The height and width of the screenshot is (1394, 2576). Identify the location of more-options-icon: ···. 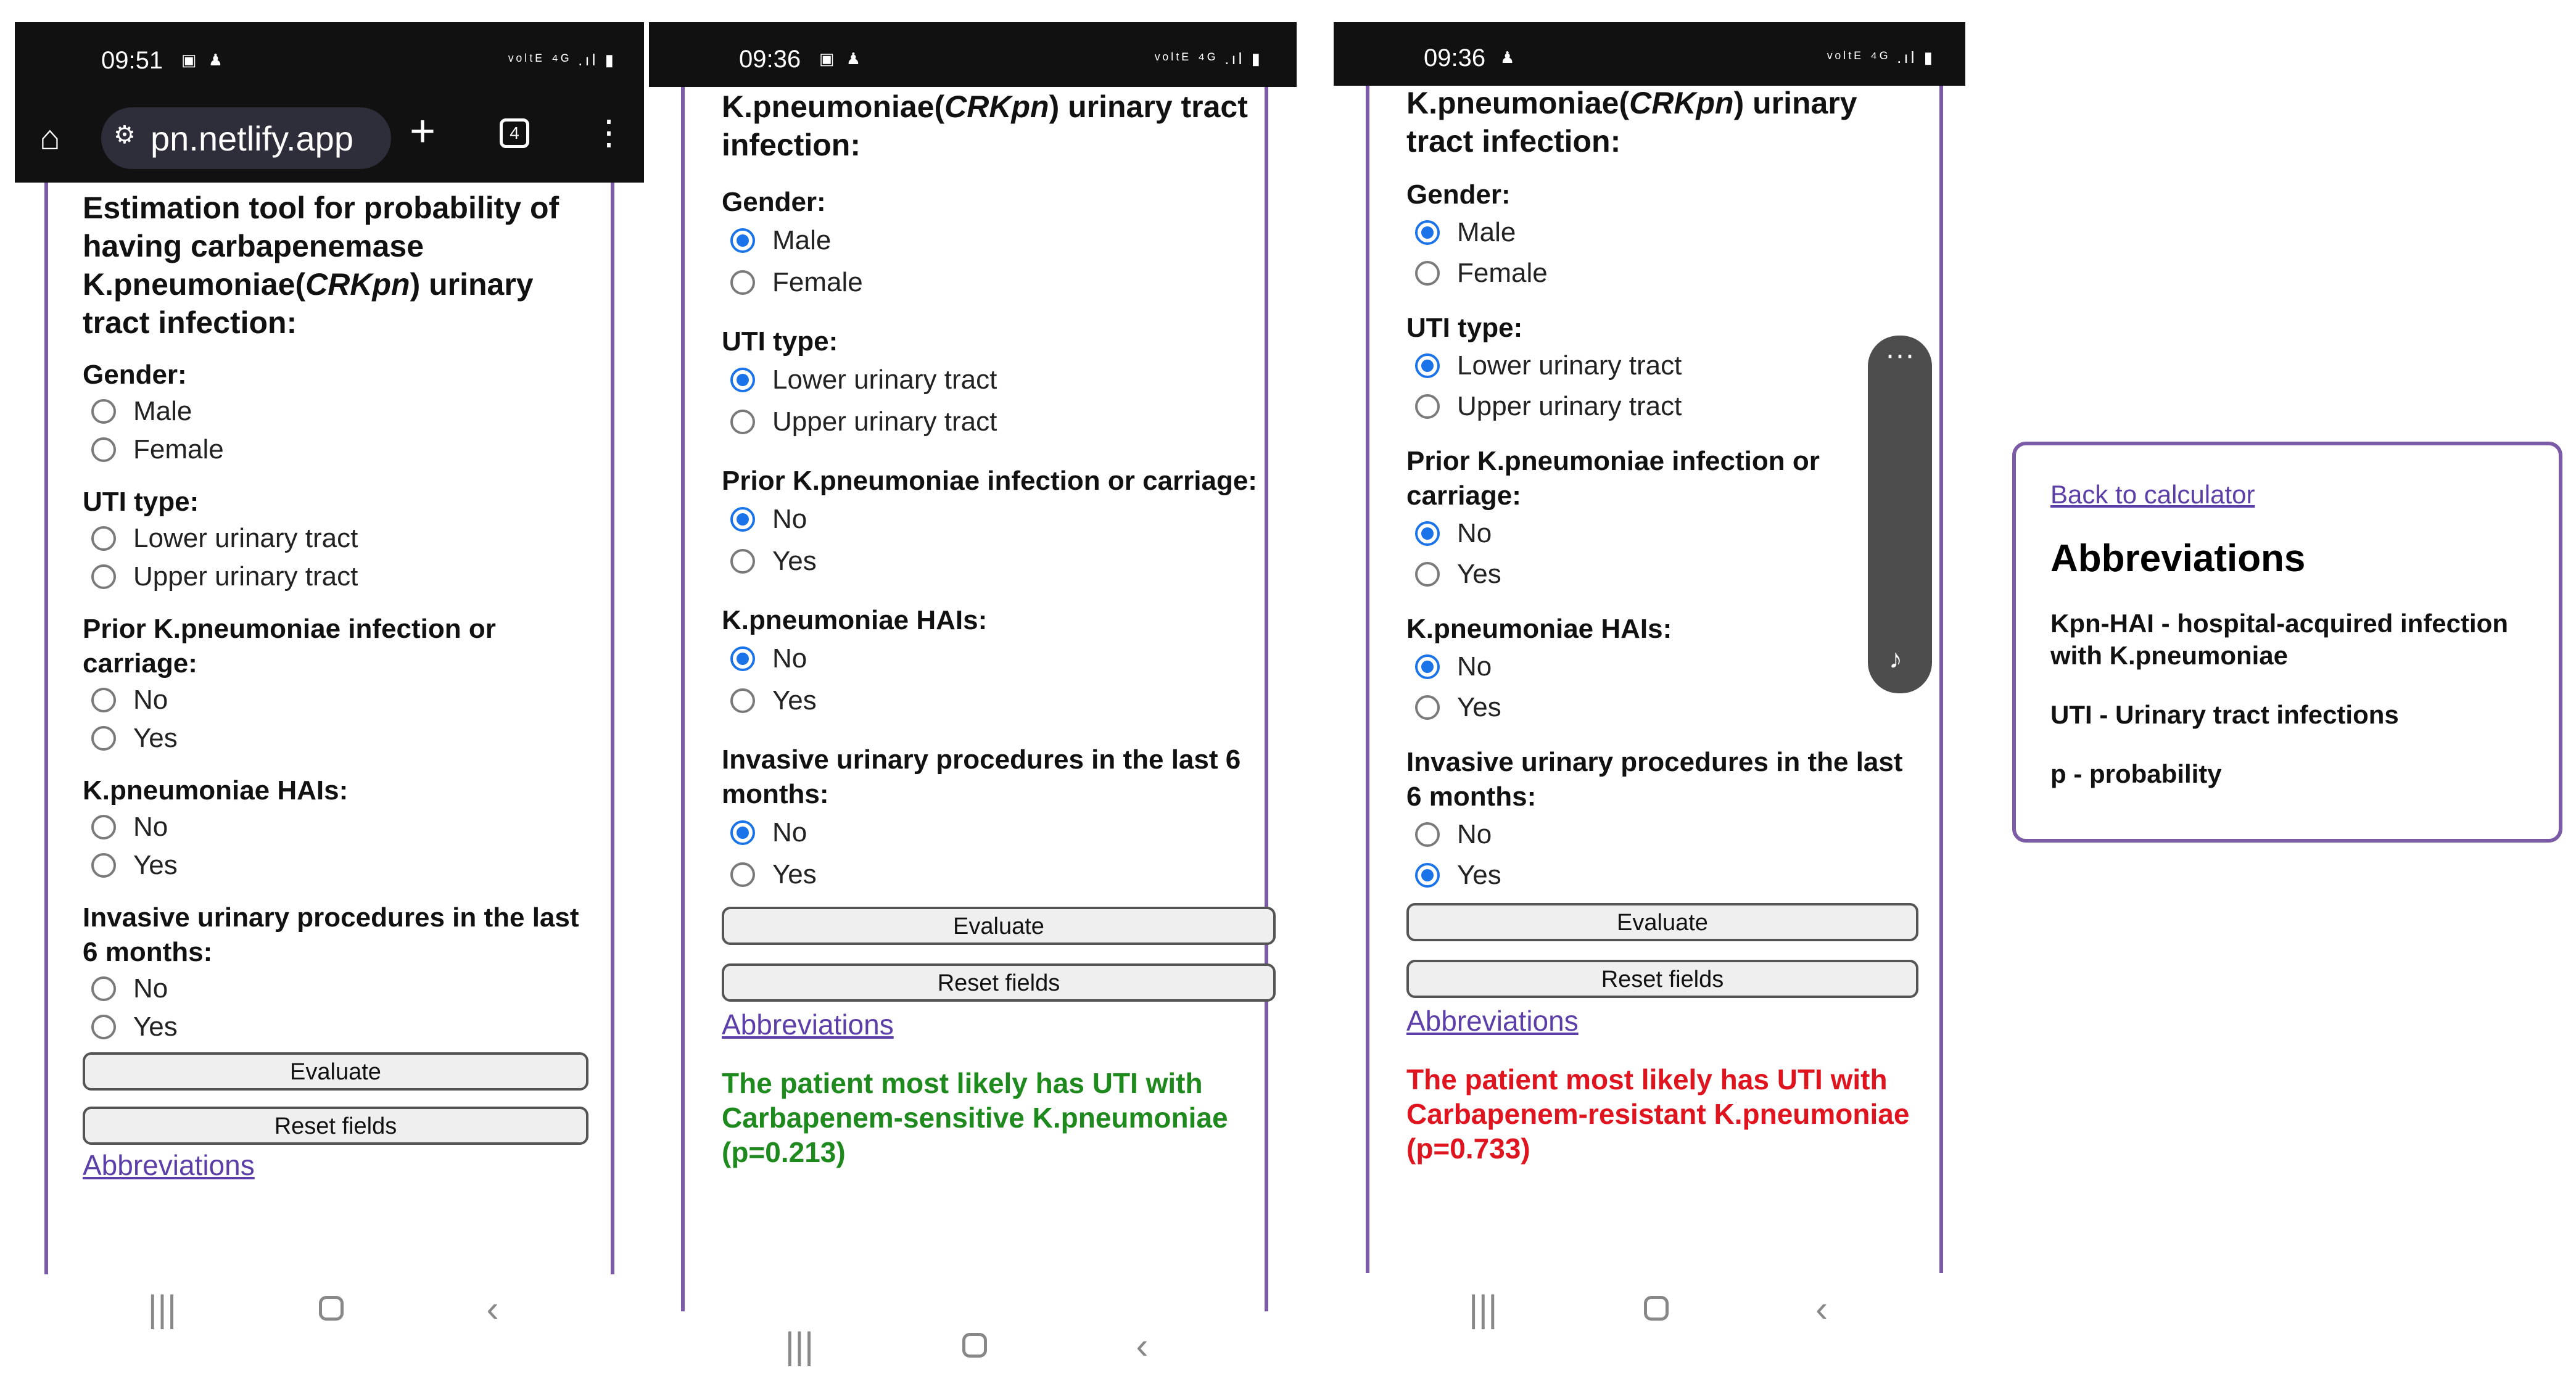
(1900, 355).